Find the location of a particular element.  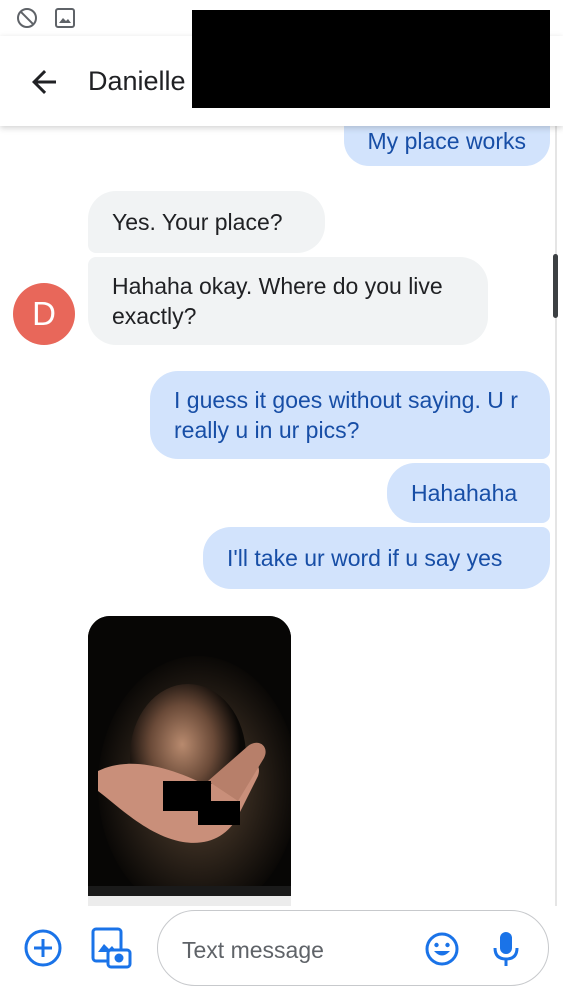

message-bubble-incoming: Hahaha okay. Where do you live exactly? is located at coordinates (288, 301).